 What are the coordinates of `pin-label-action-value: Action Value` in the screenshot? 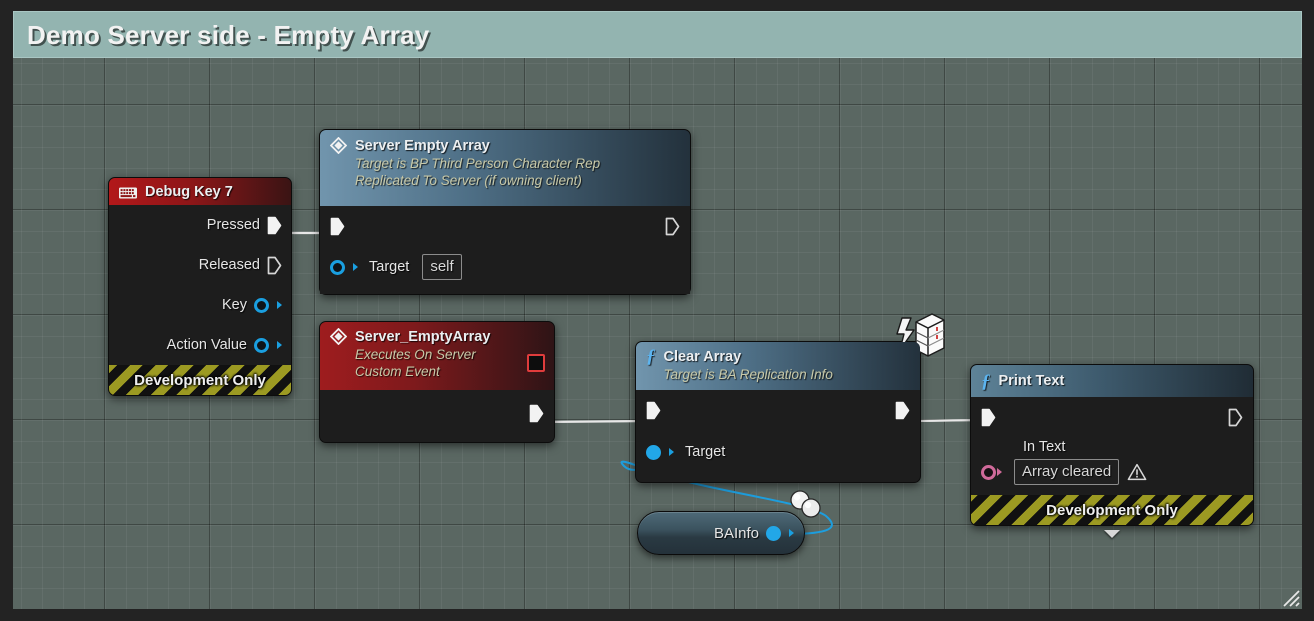 It's located at (206, 345).